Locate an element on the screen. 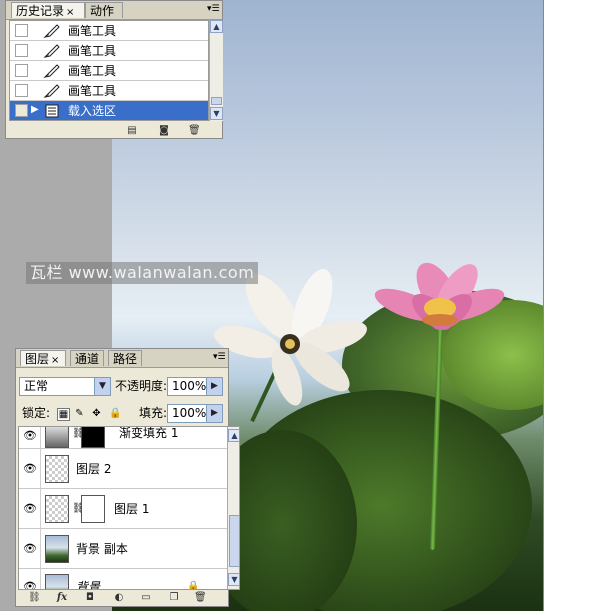 The height and width of the screenshot is (611, 594). tab-history: 历史记录 × is located at coordinates (48, 10).